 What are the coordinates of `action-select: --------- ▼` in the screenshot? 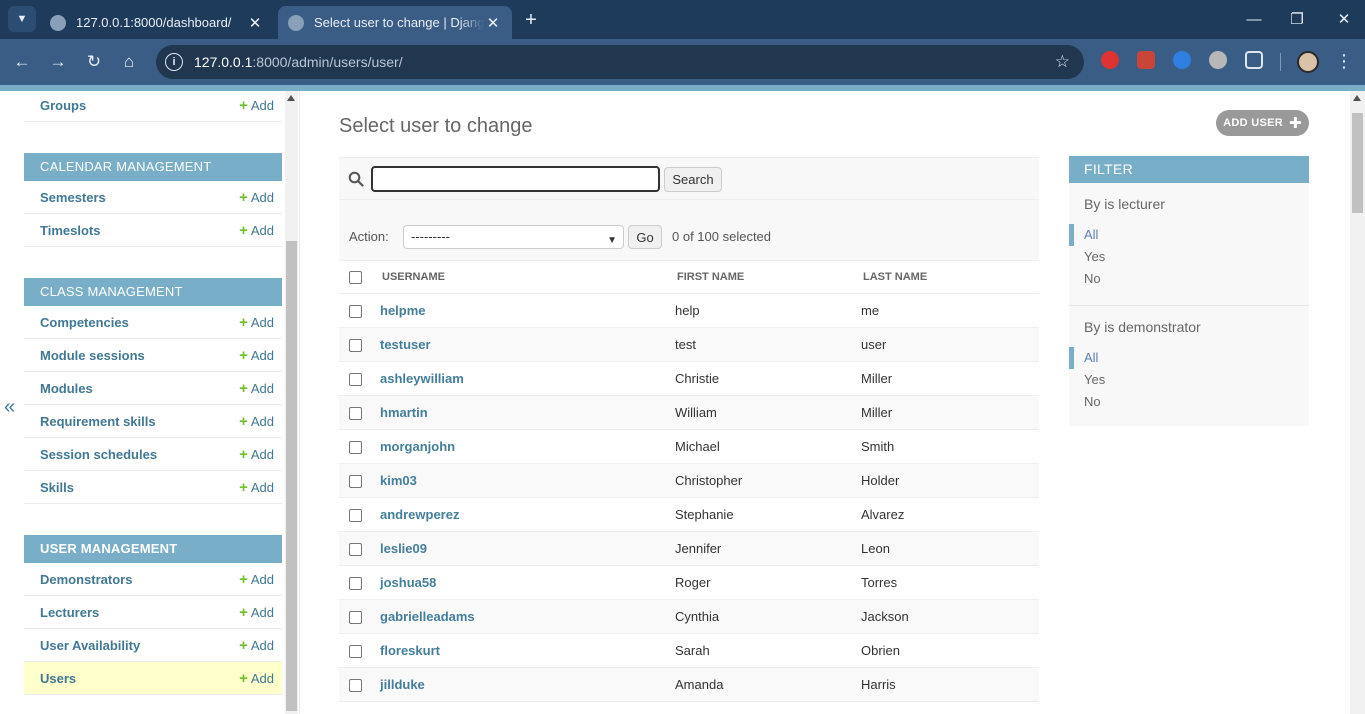 It's located at (513, 237).